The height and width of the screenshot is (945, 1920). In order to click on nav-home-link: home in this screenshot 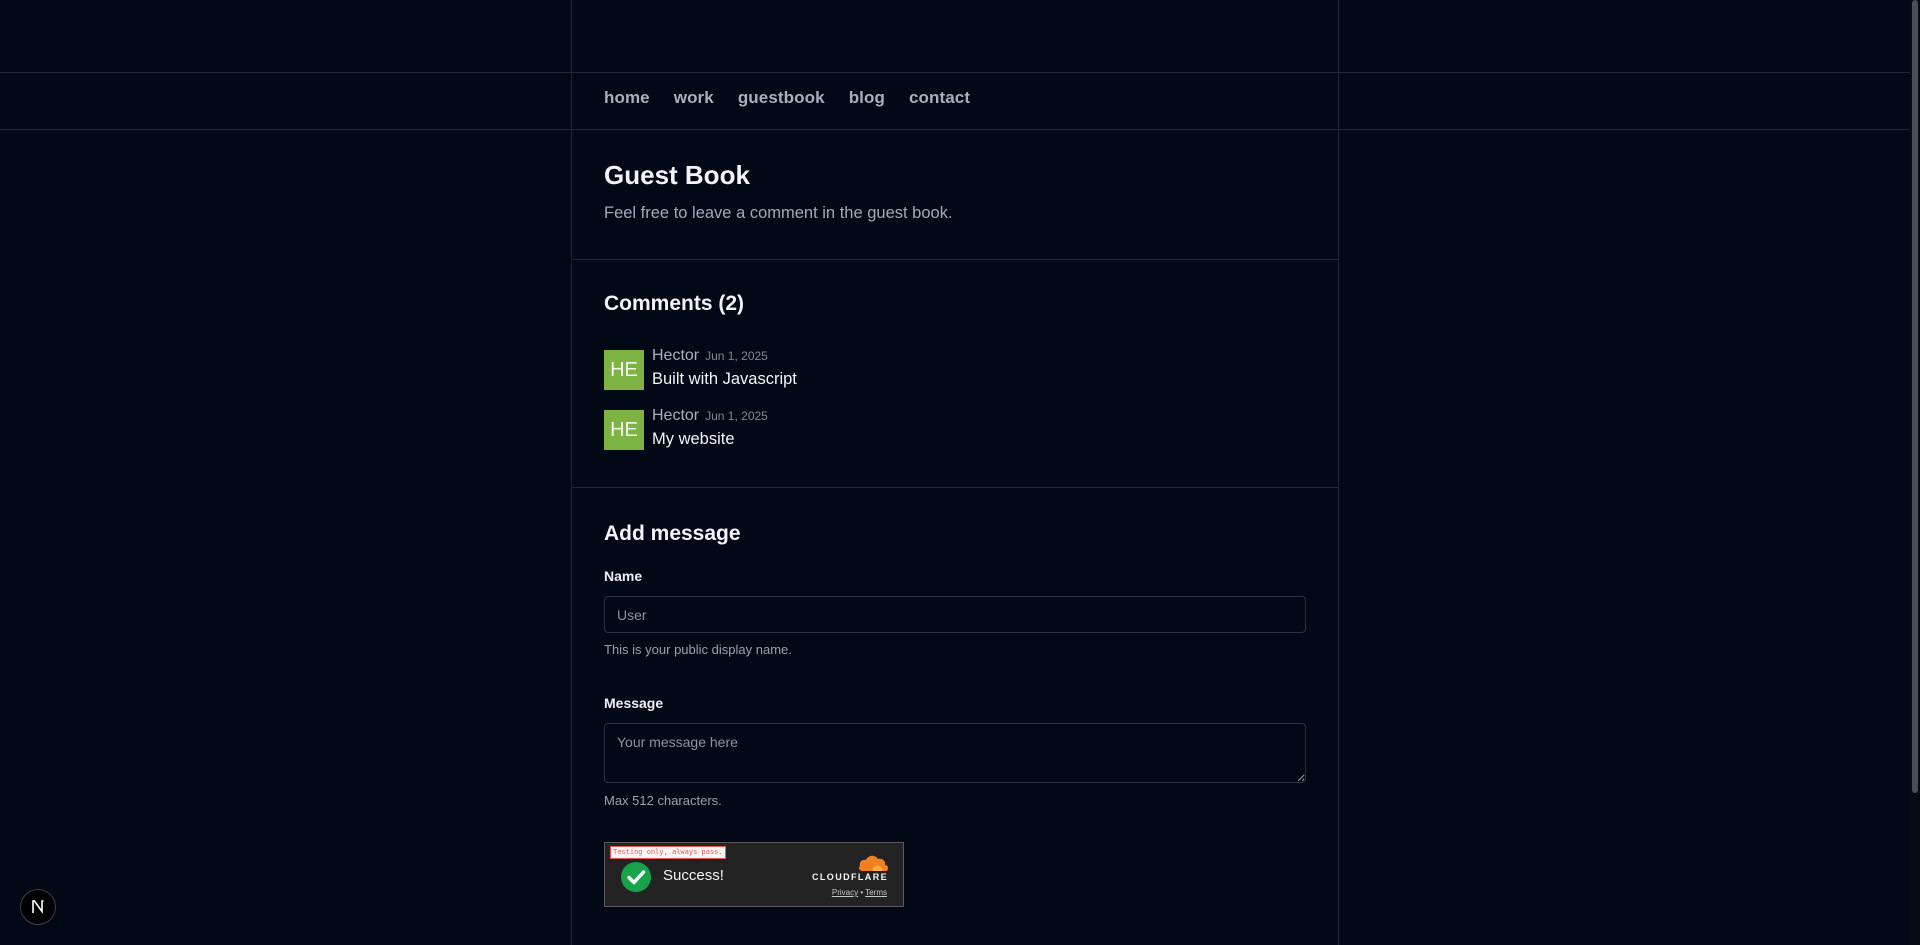, I will do `click(627, 98)`.